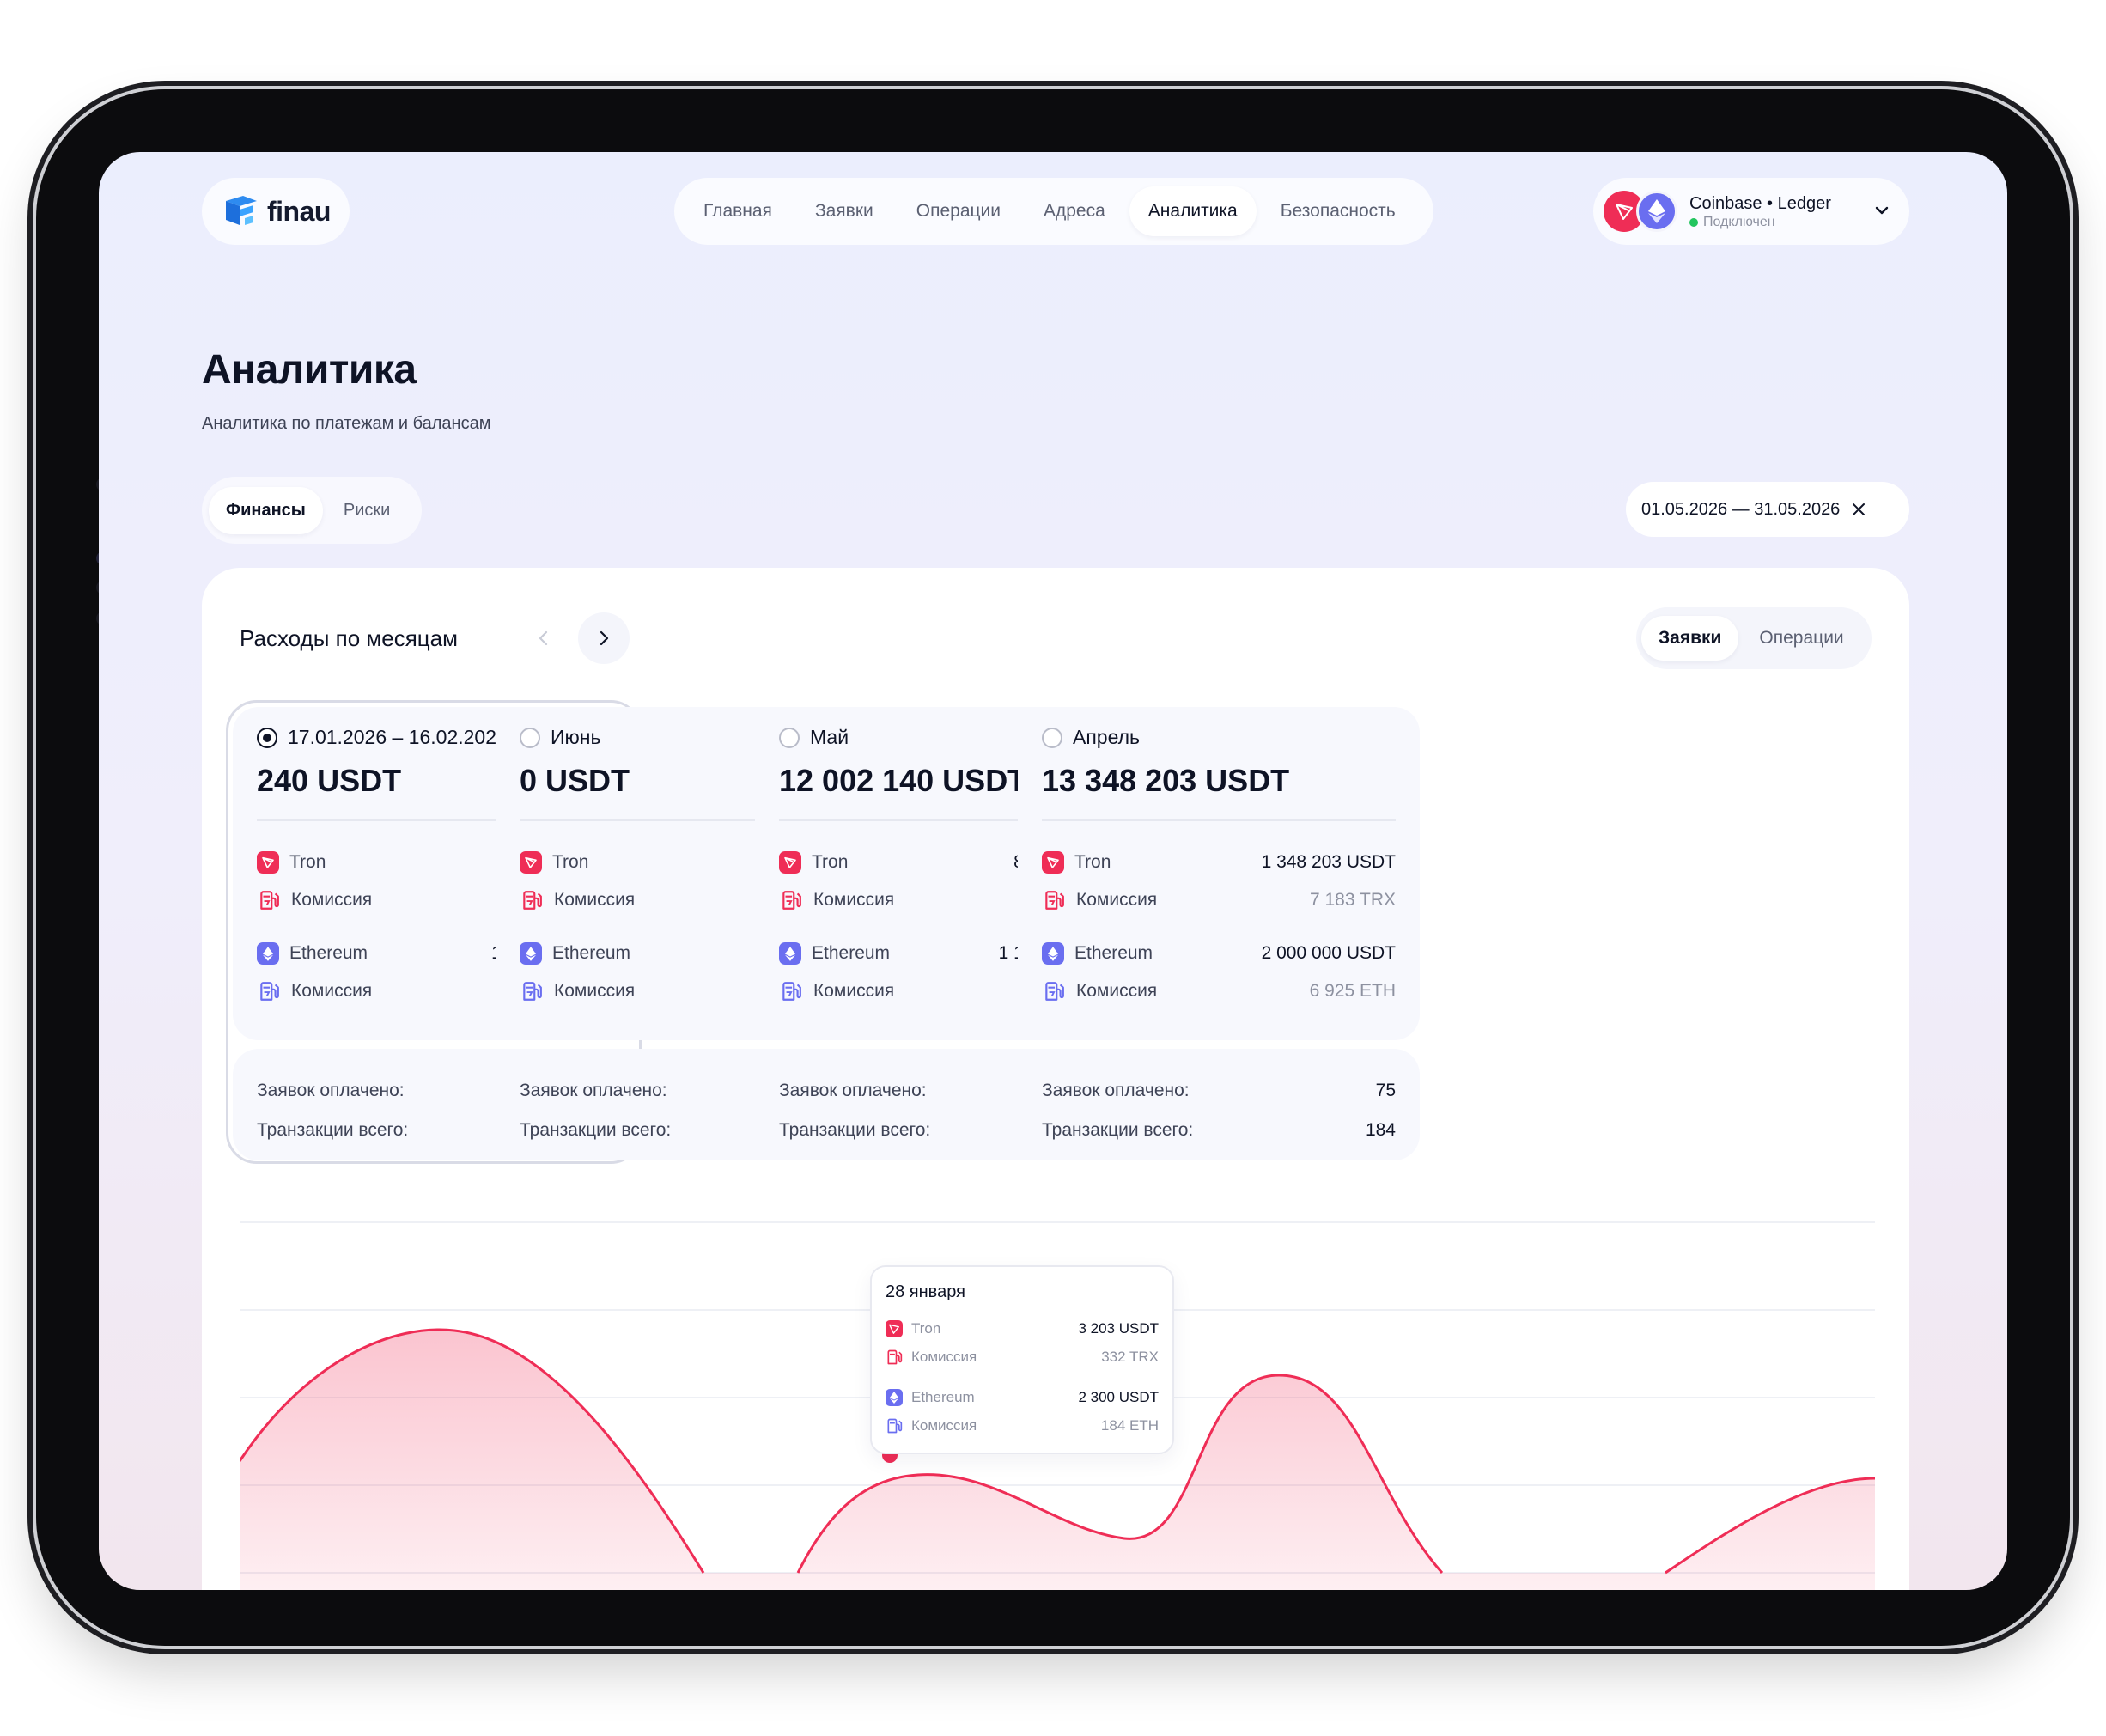 The width and height of the screenshot is (2106, 1736). I want to click on wallet-selector: Coinbase • Ledger Подключен, so click(1751, 212).